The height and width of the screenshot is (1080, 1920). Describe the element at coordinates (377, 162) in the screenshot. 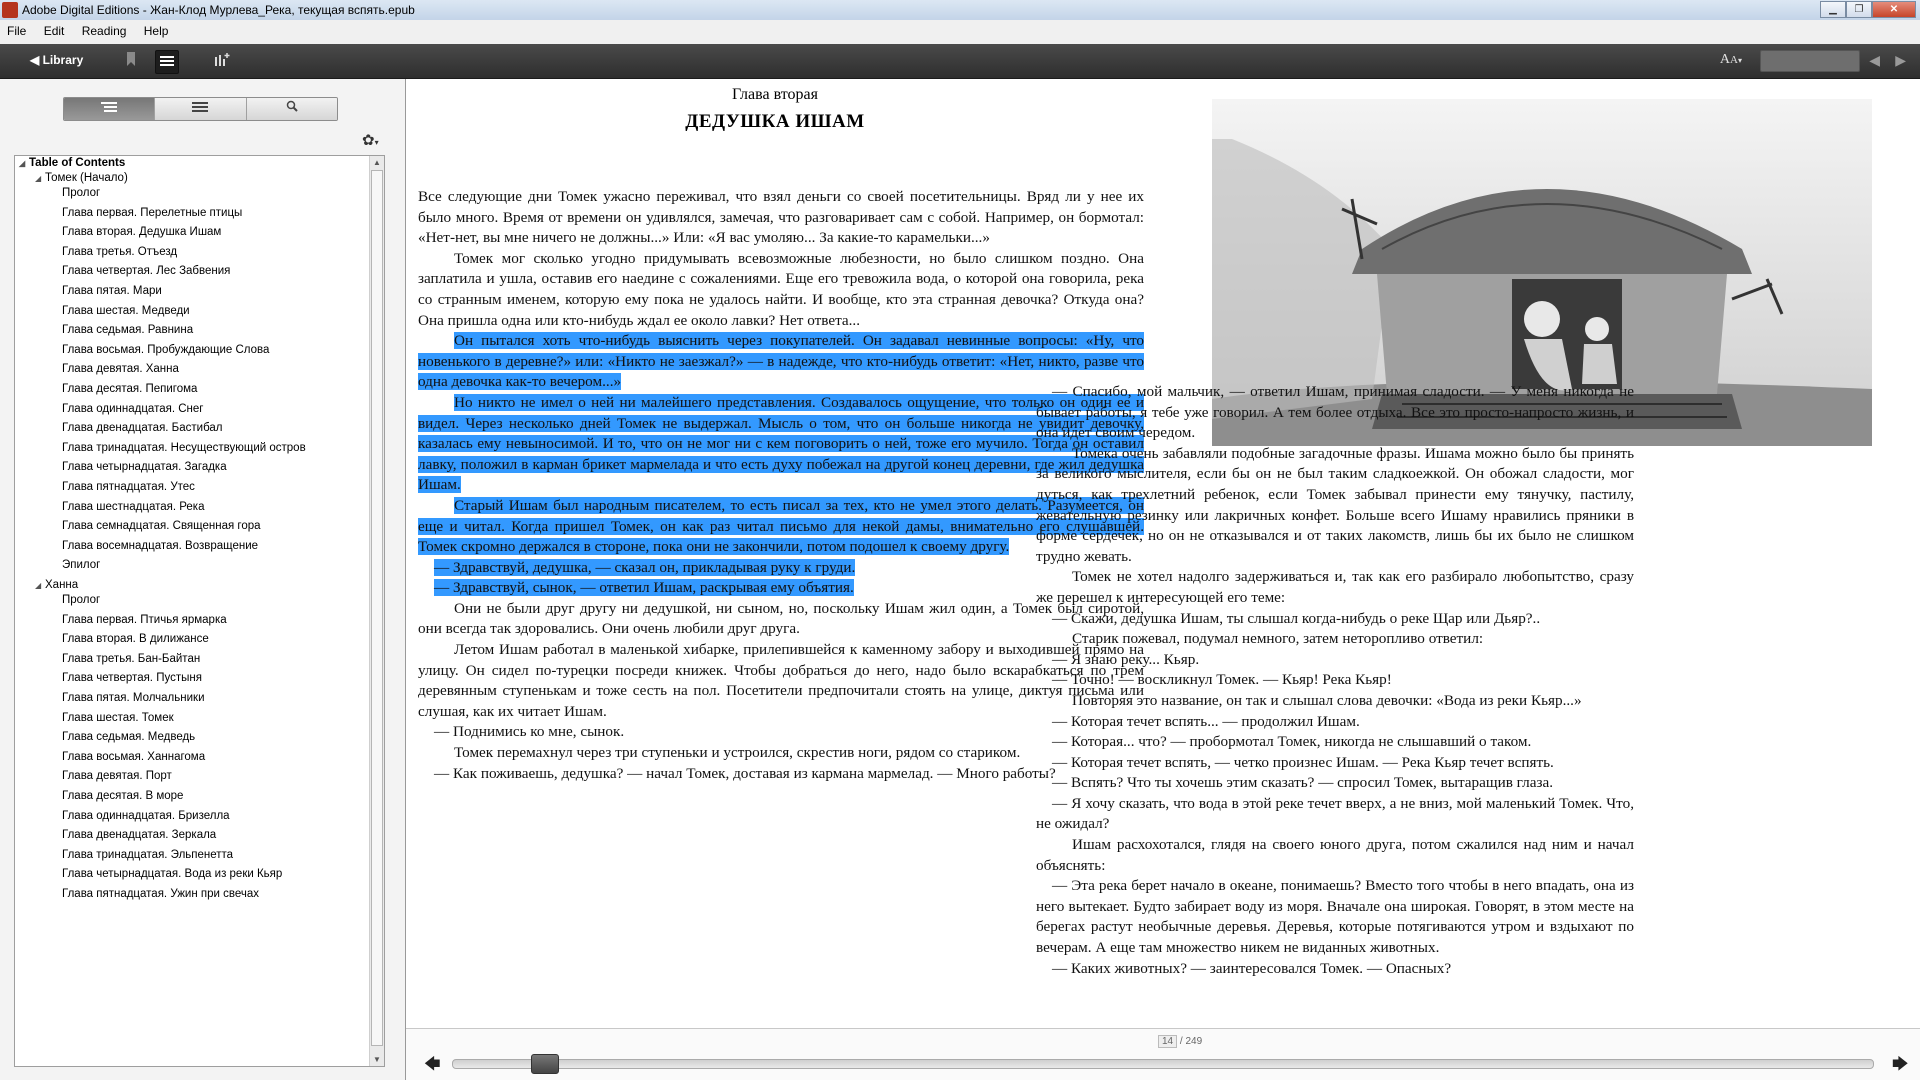

I see `scroll-up-icon: ▲` at that location.